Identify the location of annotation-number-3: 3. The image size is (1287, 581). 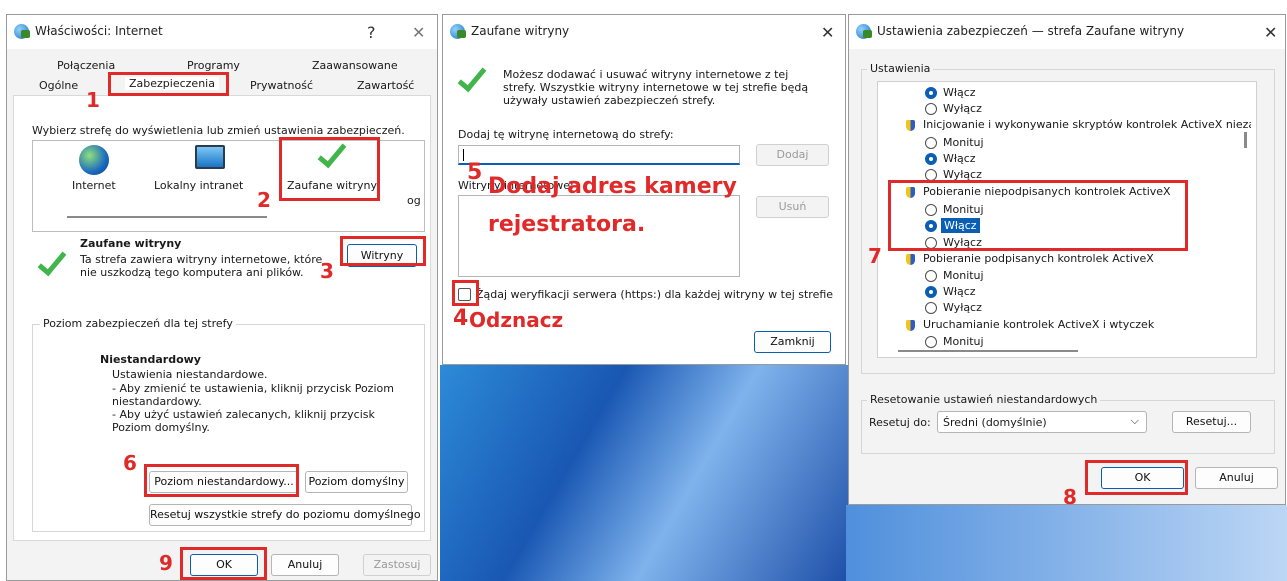
(327, 271).